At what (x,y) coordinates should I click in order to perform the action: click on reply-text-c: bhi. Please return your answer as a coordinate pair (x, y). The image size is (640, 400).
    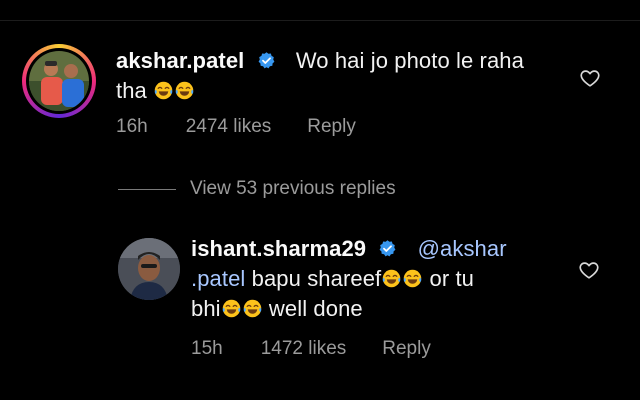
    Looking at the image, I should click on (206, 308).